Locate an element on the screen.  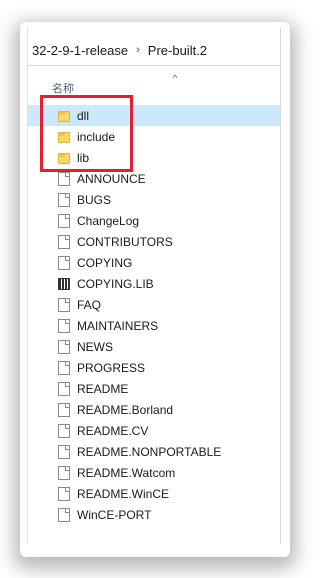
file-row: NEWS is located at coordinates (154, 346).